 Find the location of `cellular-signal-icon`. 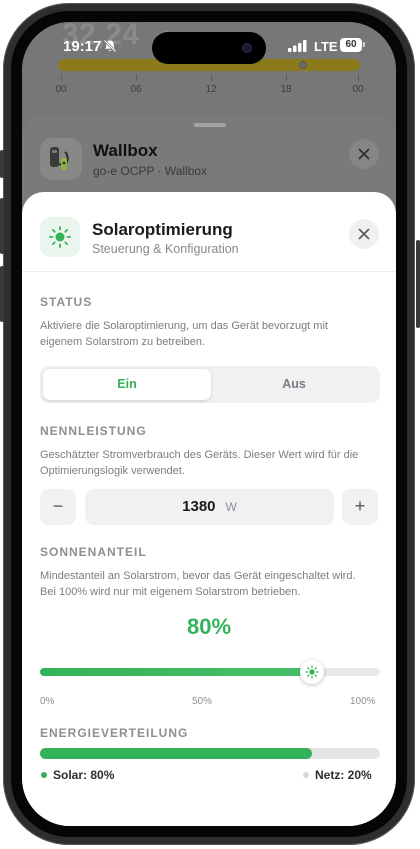

cellular-signal-icon is located at coordinates (297, 46).